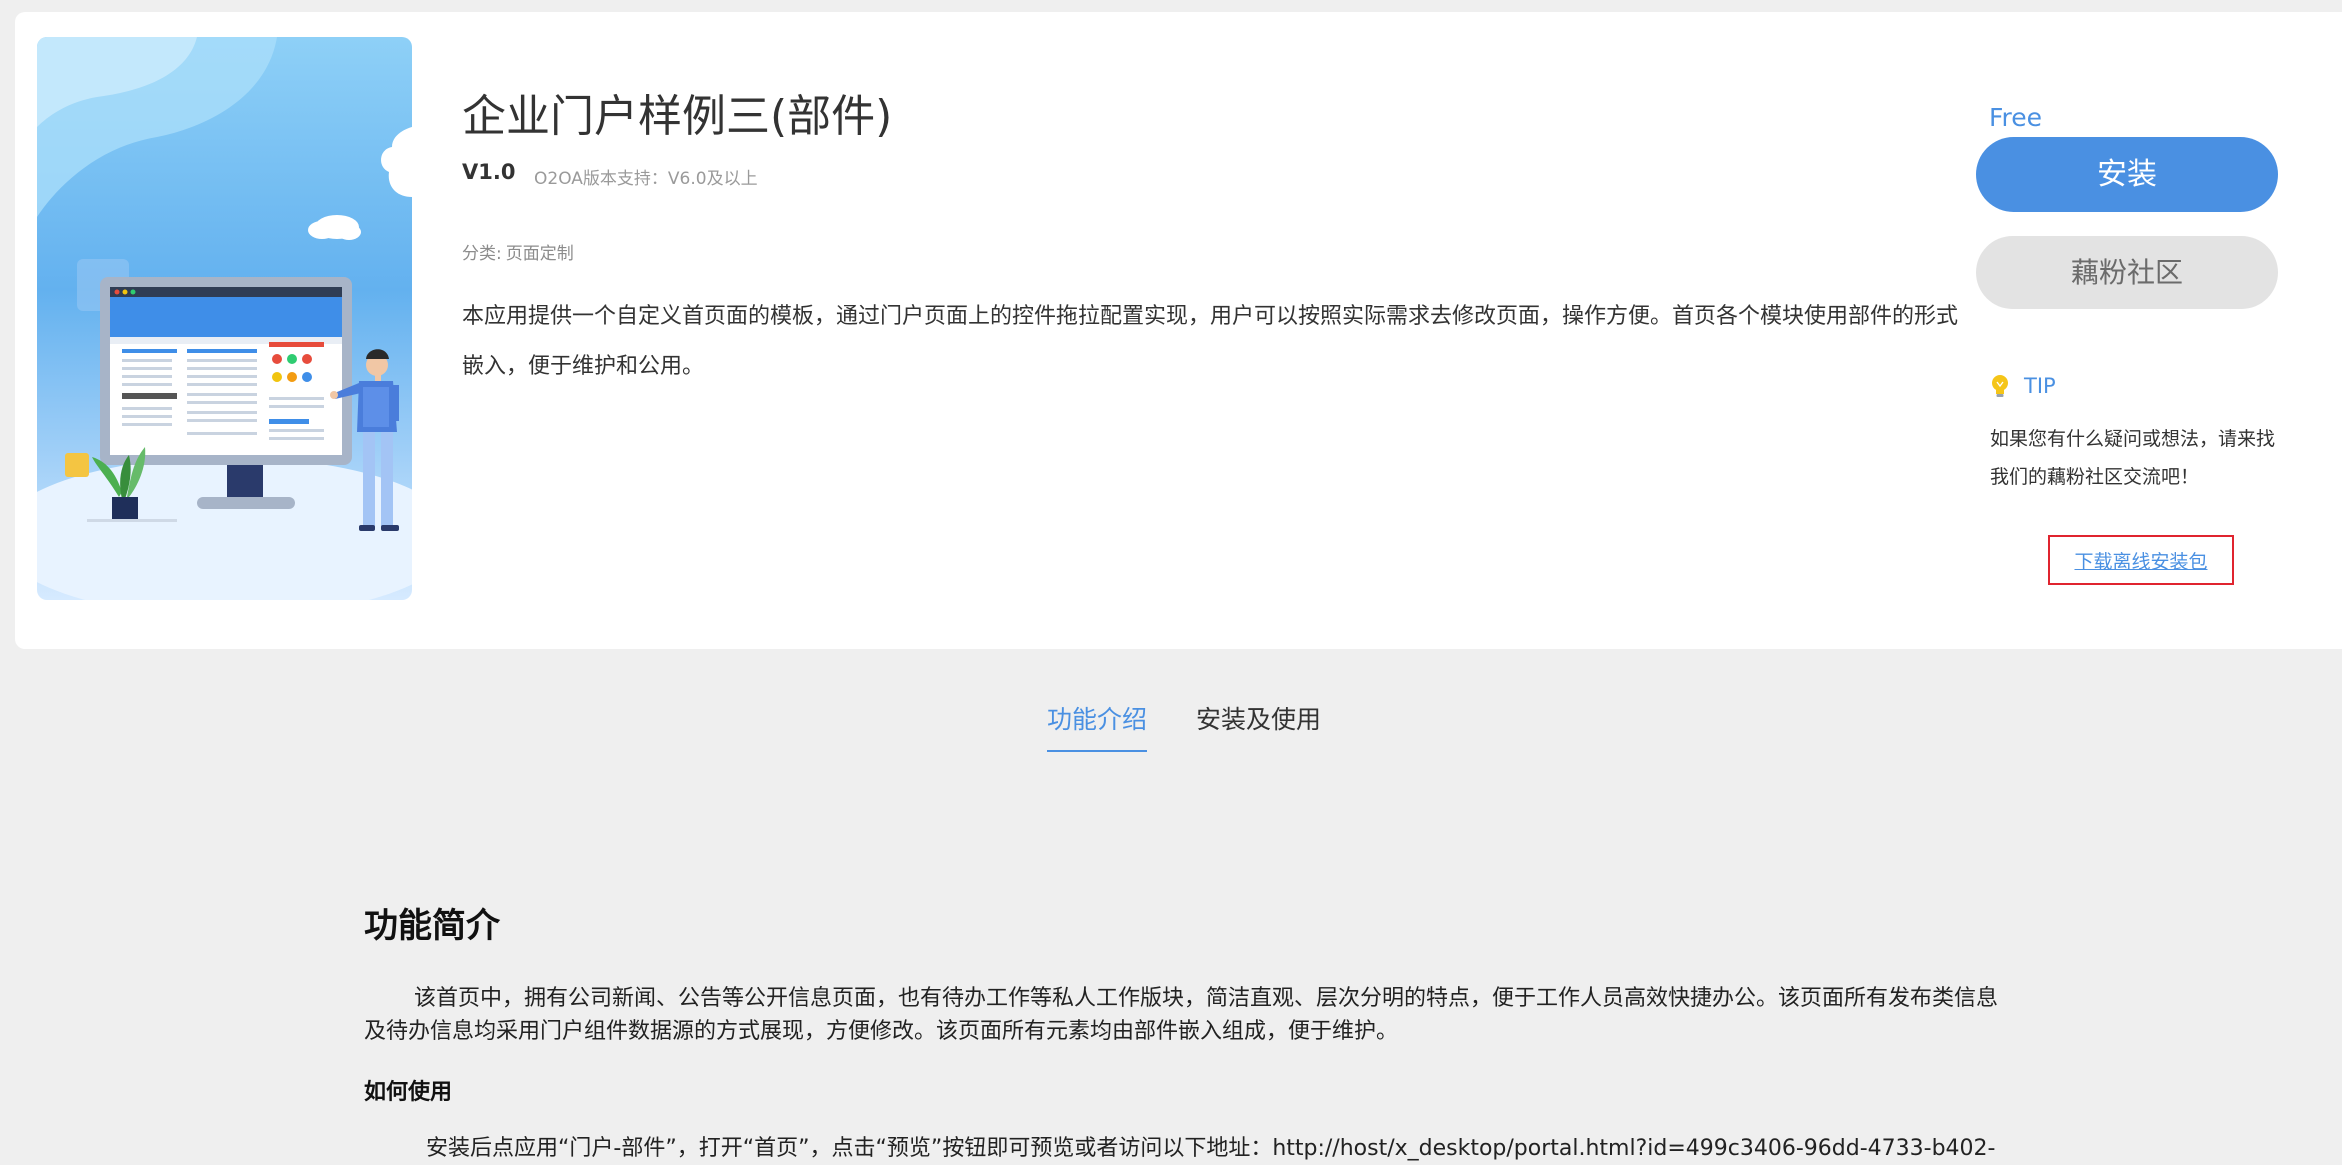 The height and width of the screenshot is (1165, 2342). I want to click on tip-label: TIP, so click(2040, 386).